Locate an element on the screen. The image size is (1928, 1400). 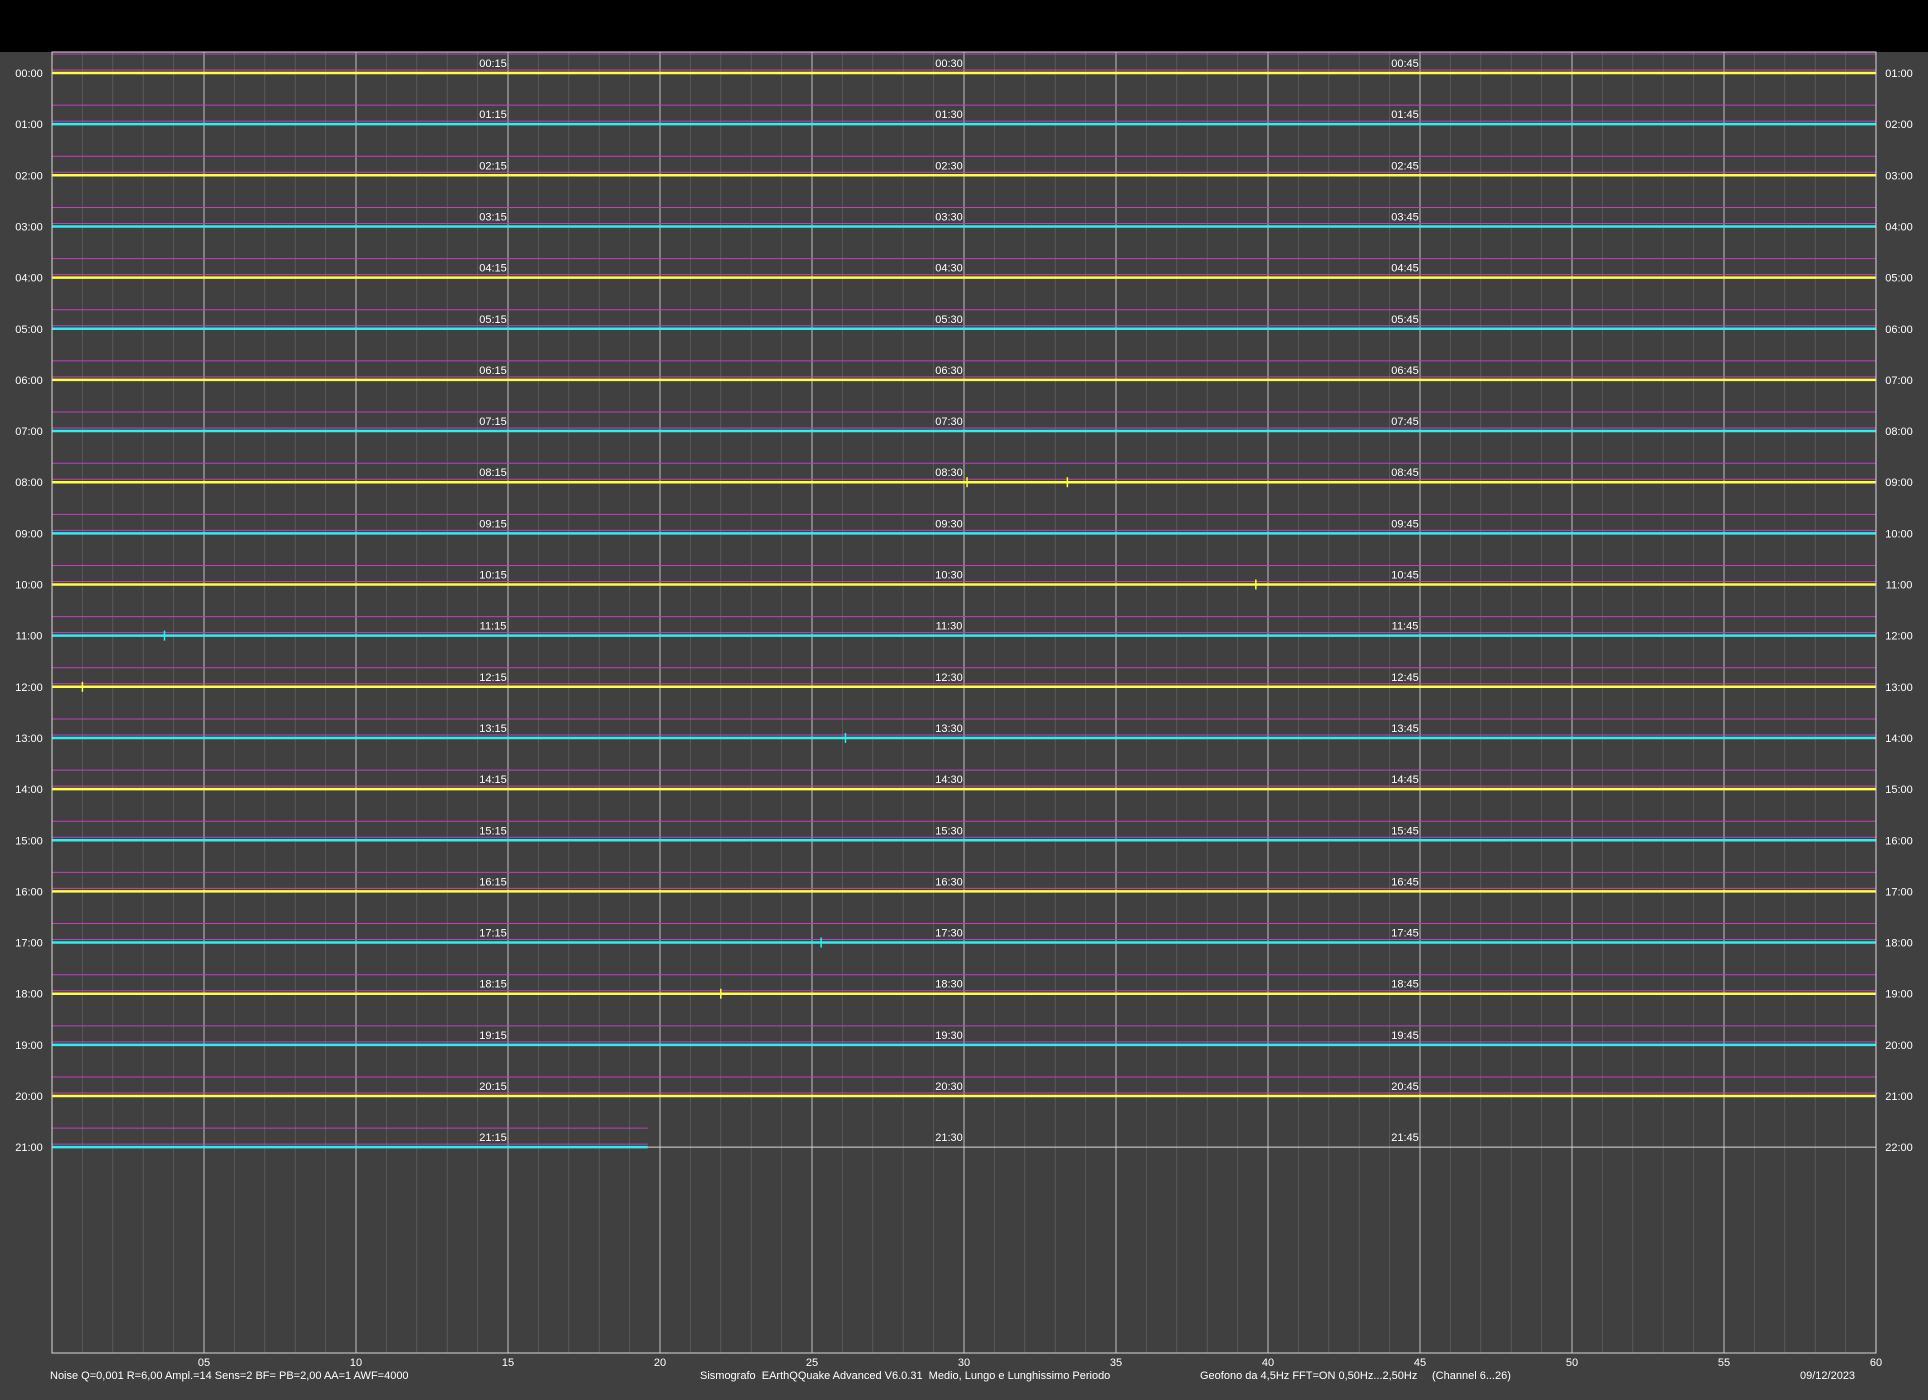
quarter-label: 14:45 is located at coordinates (1405, 780).